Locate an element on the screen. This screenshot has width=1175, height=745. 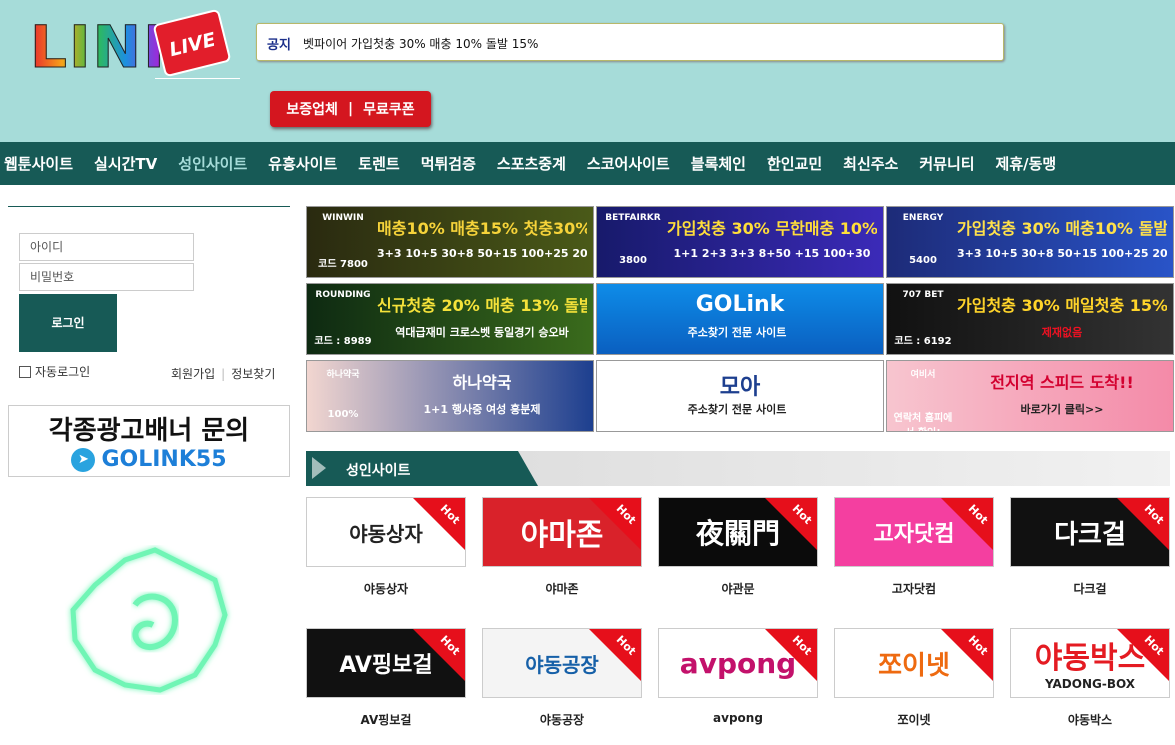
banner-subtext: 1+1 2+3 3+3 8+50 +15 100+30 is located at coordinates (772, 253).